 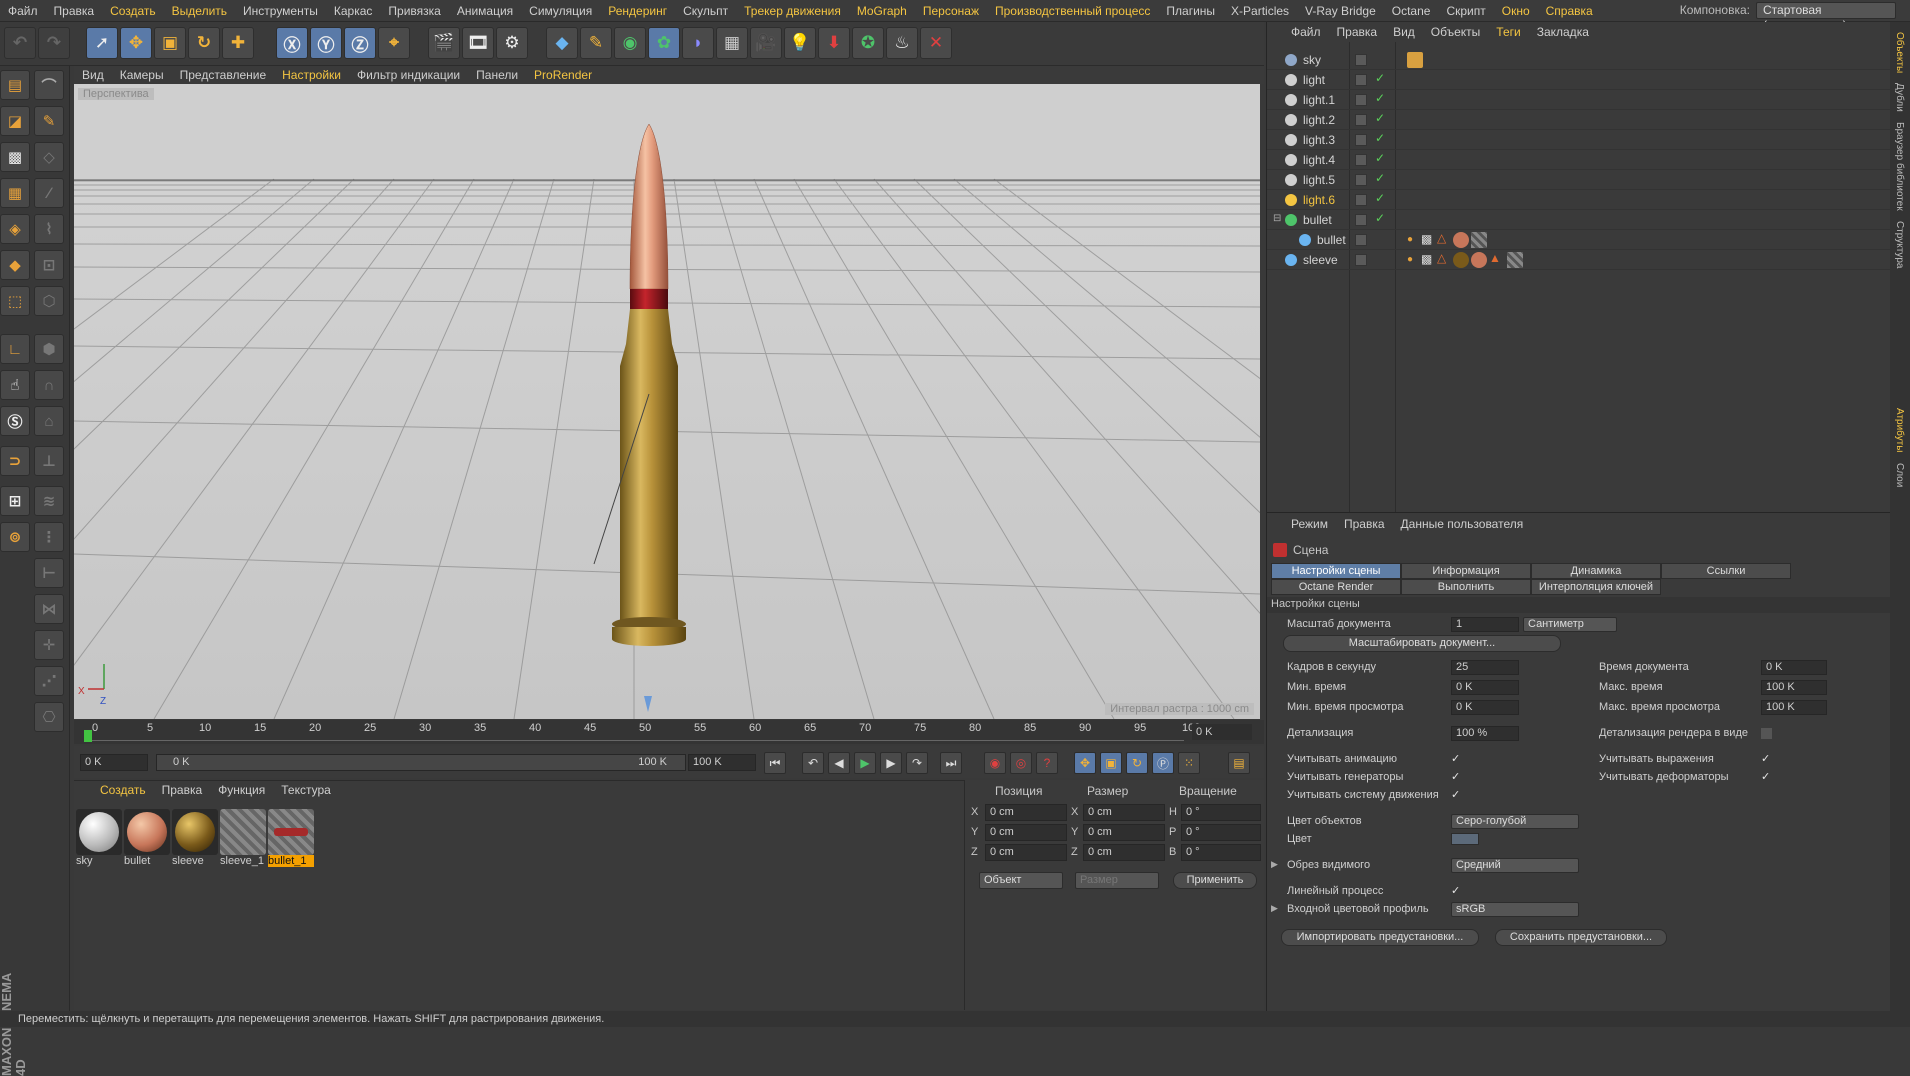 I want to click on mat-menu-function: Функция, so click(x=241, y=790).